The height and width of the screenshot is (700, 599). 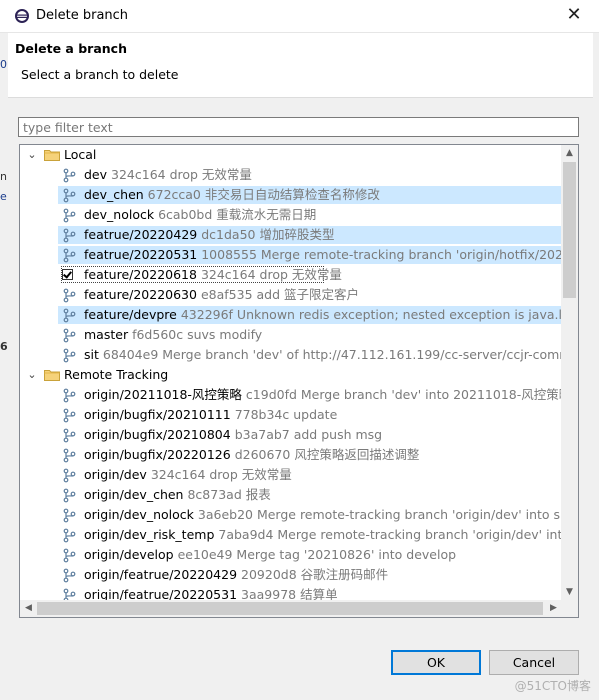 I want to click on branch-commit: b3a7ab7 add push msg, so click(x=308, y=434).